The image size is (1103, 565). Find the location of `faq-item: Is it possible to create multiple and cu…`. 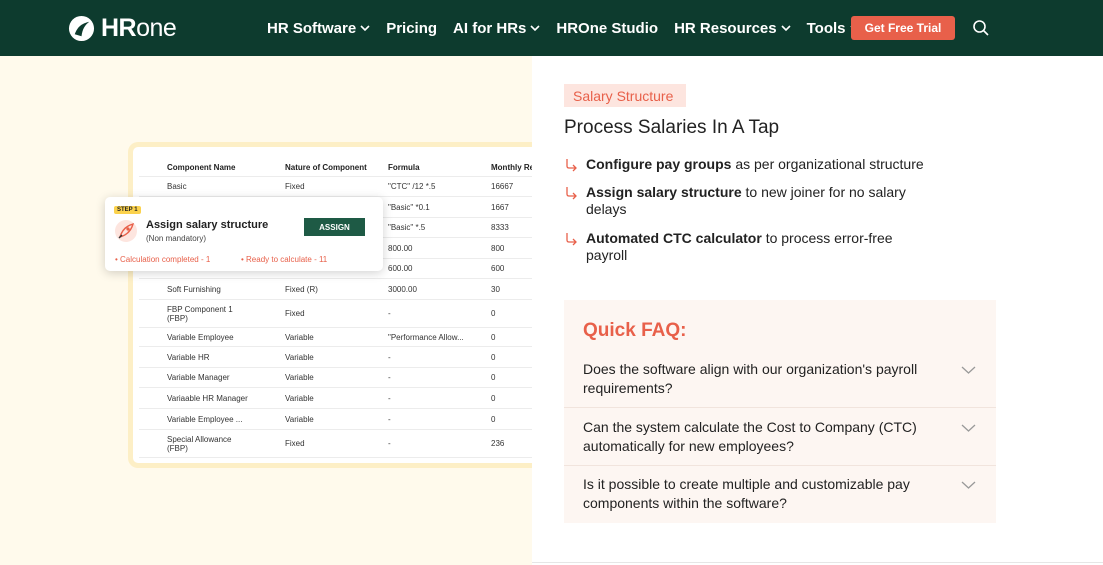

faq-item: Is it possible to create multiple and cu… is located at coordinates (780, 499).